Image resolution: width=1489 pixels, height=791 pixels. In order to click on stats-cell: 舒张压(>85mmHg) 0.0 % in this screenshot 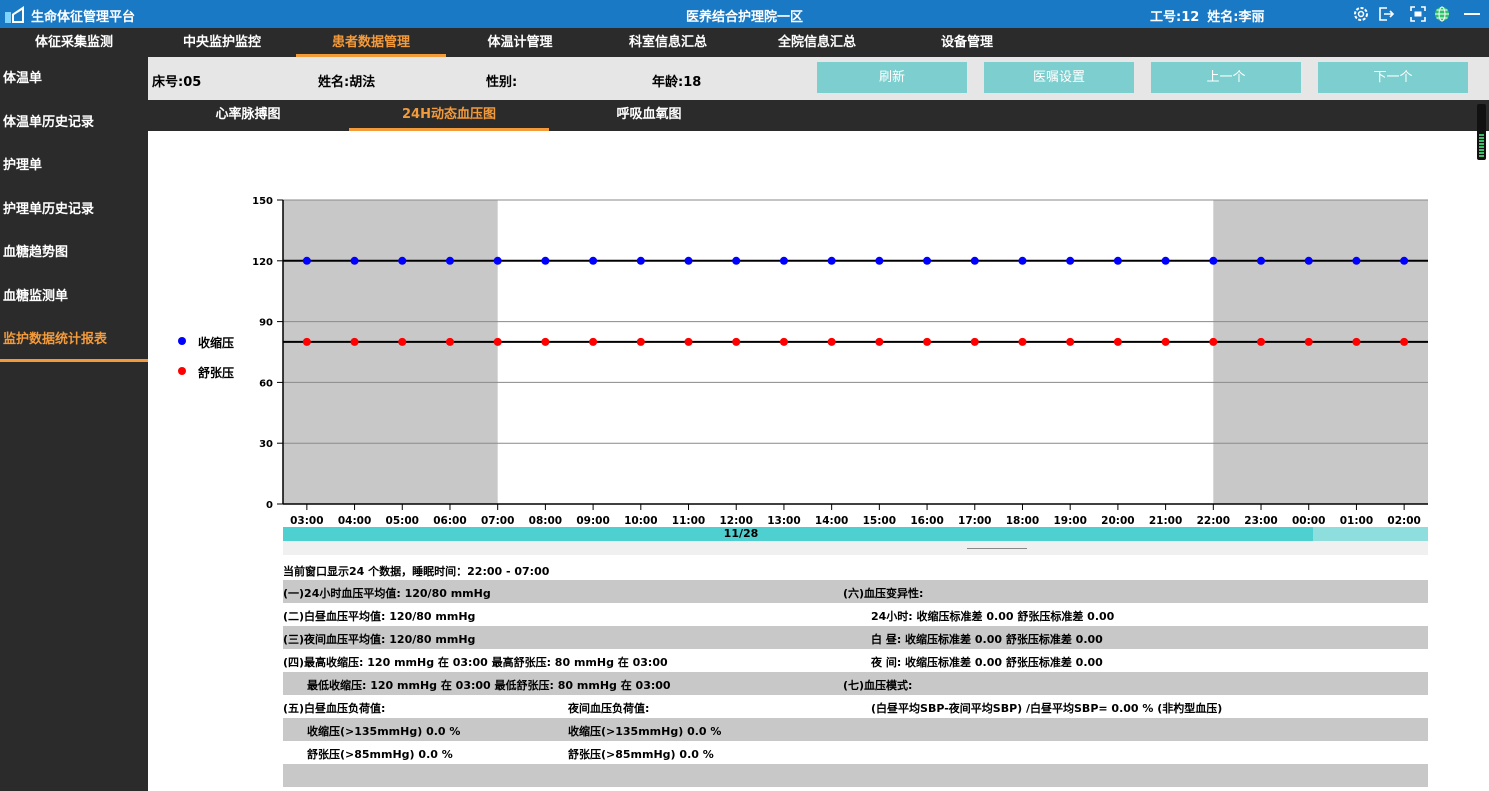, I will do `click(641, 754)`.